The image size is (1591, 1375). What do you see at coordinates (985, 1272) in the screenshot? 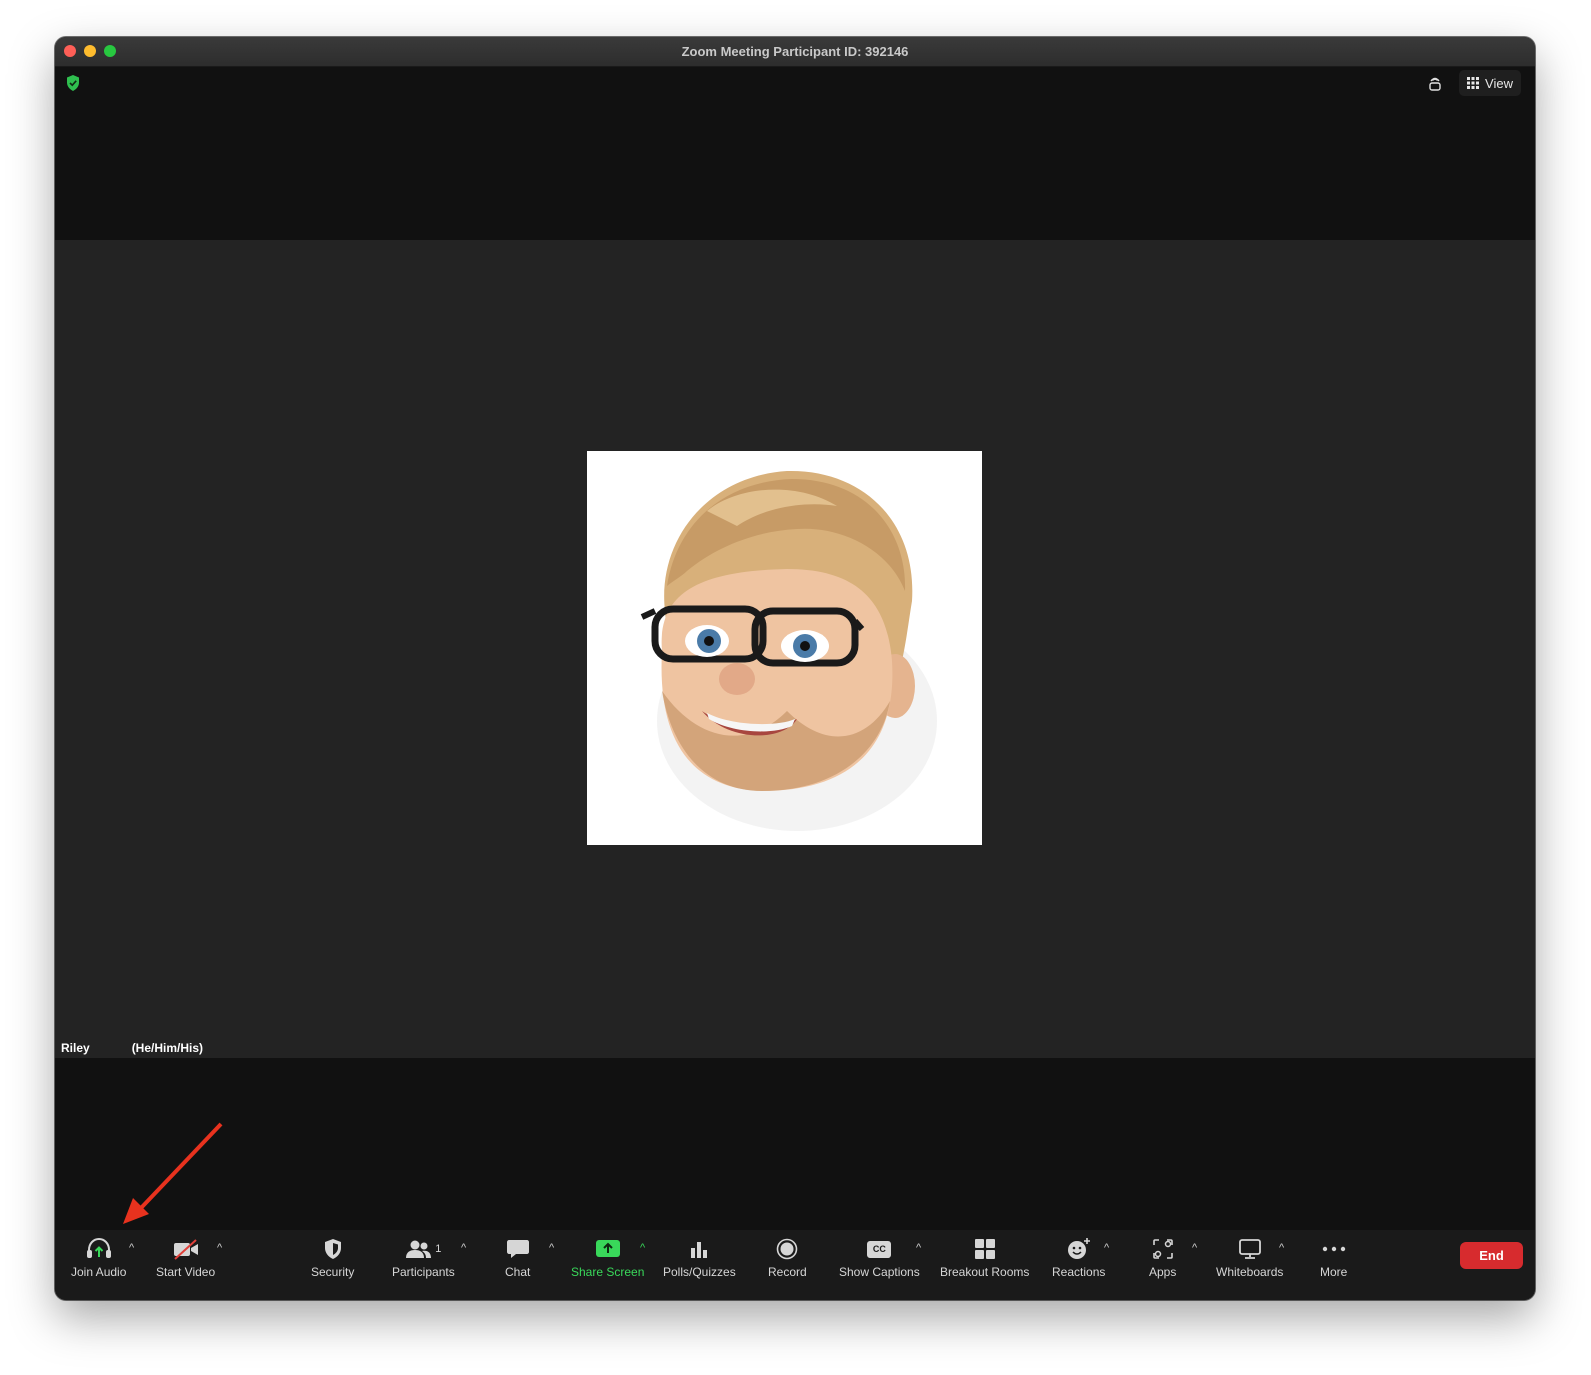
I see `breakout-rooms-label: Breakout Rooms` at bounding box center [985, 1272].